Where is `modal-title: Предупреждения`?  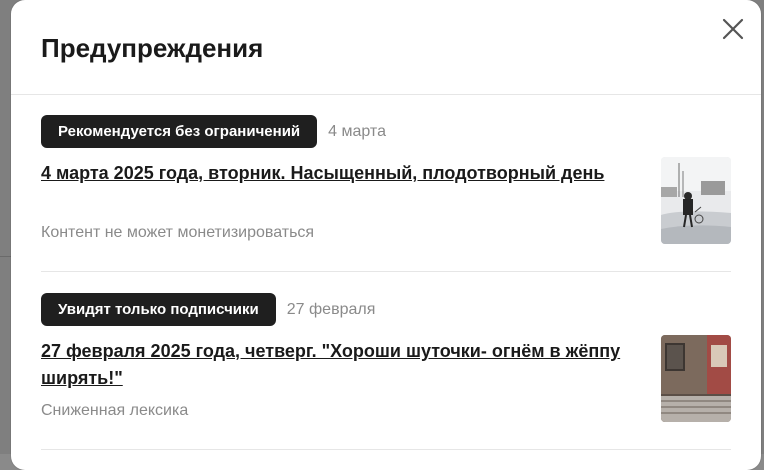 modal-title: Предупреждения is located at coordinates (152, 48).